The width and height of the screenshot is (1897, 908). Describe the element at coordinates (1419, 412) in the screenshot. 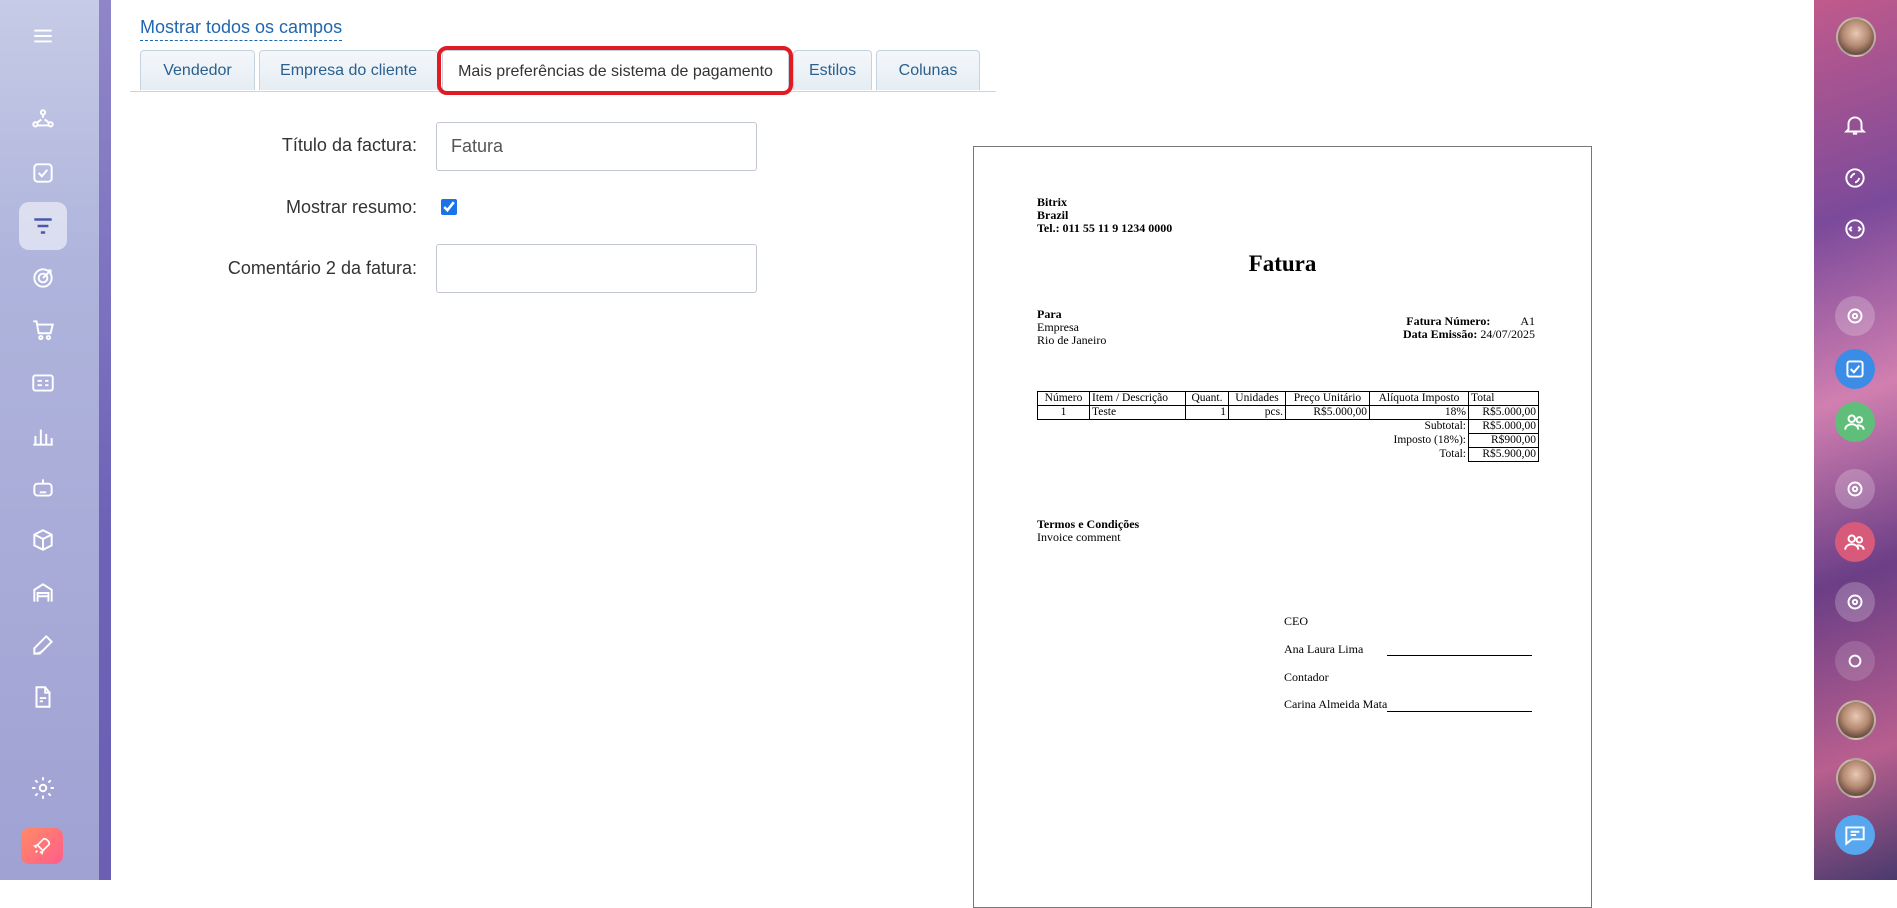

I see `cell: 18%` at that location.